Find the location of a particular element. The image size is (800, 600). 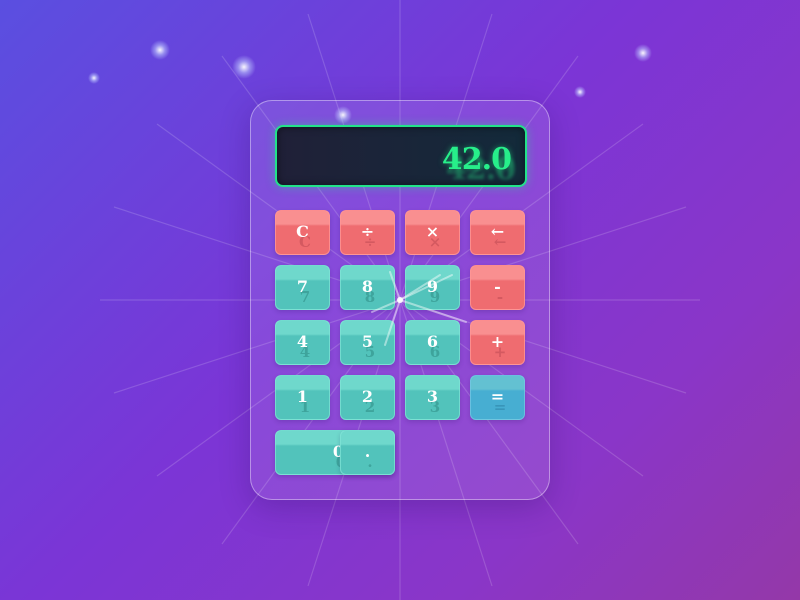

key-label: 1 is located at coordinates (302, 396).